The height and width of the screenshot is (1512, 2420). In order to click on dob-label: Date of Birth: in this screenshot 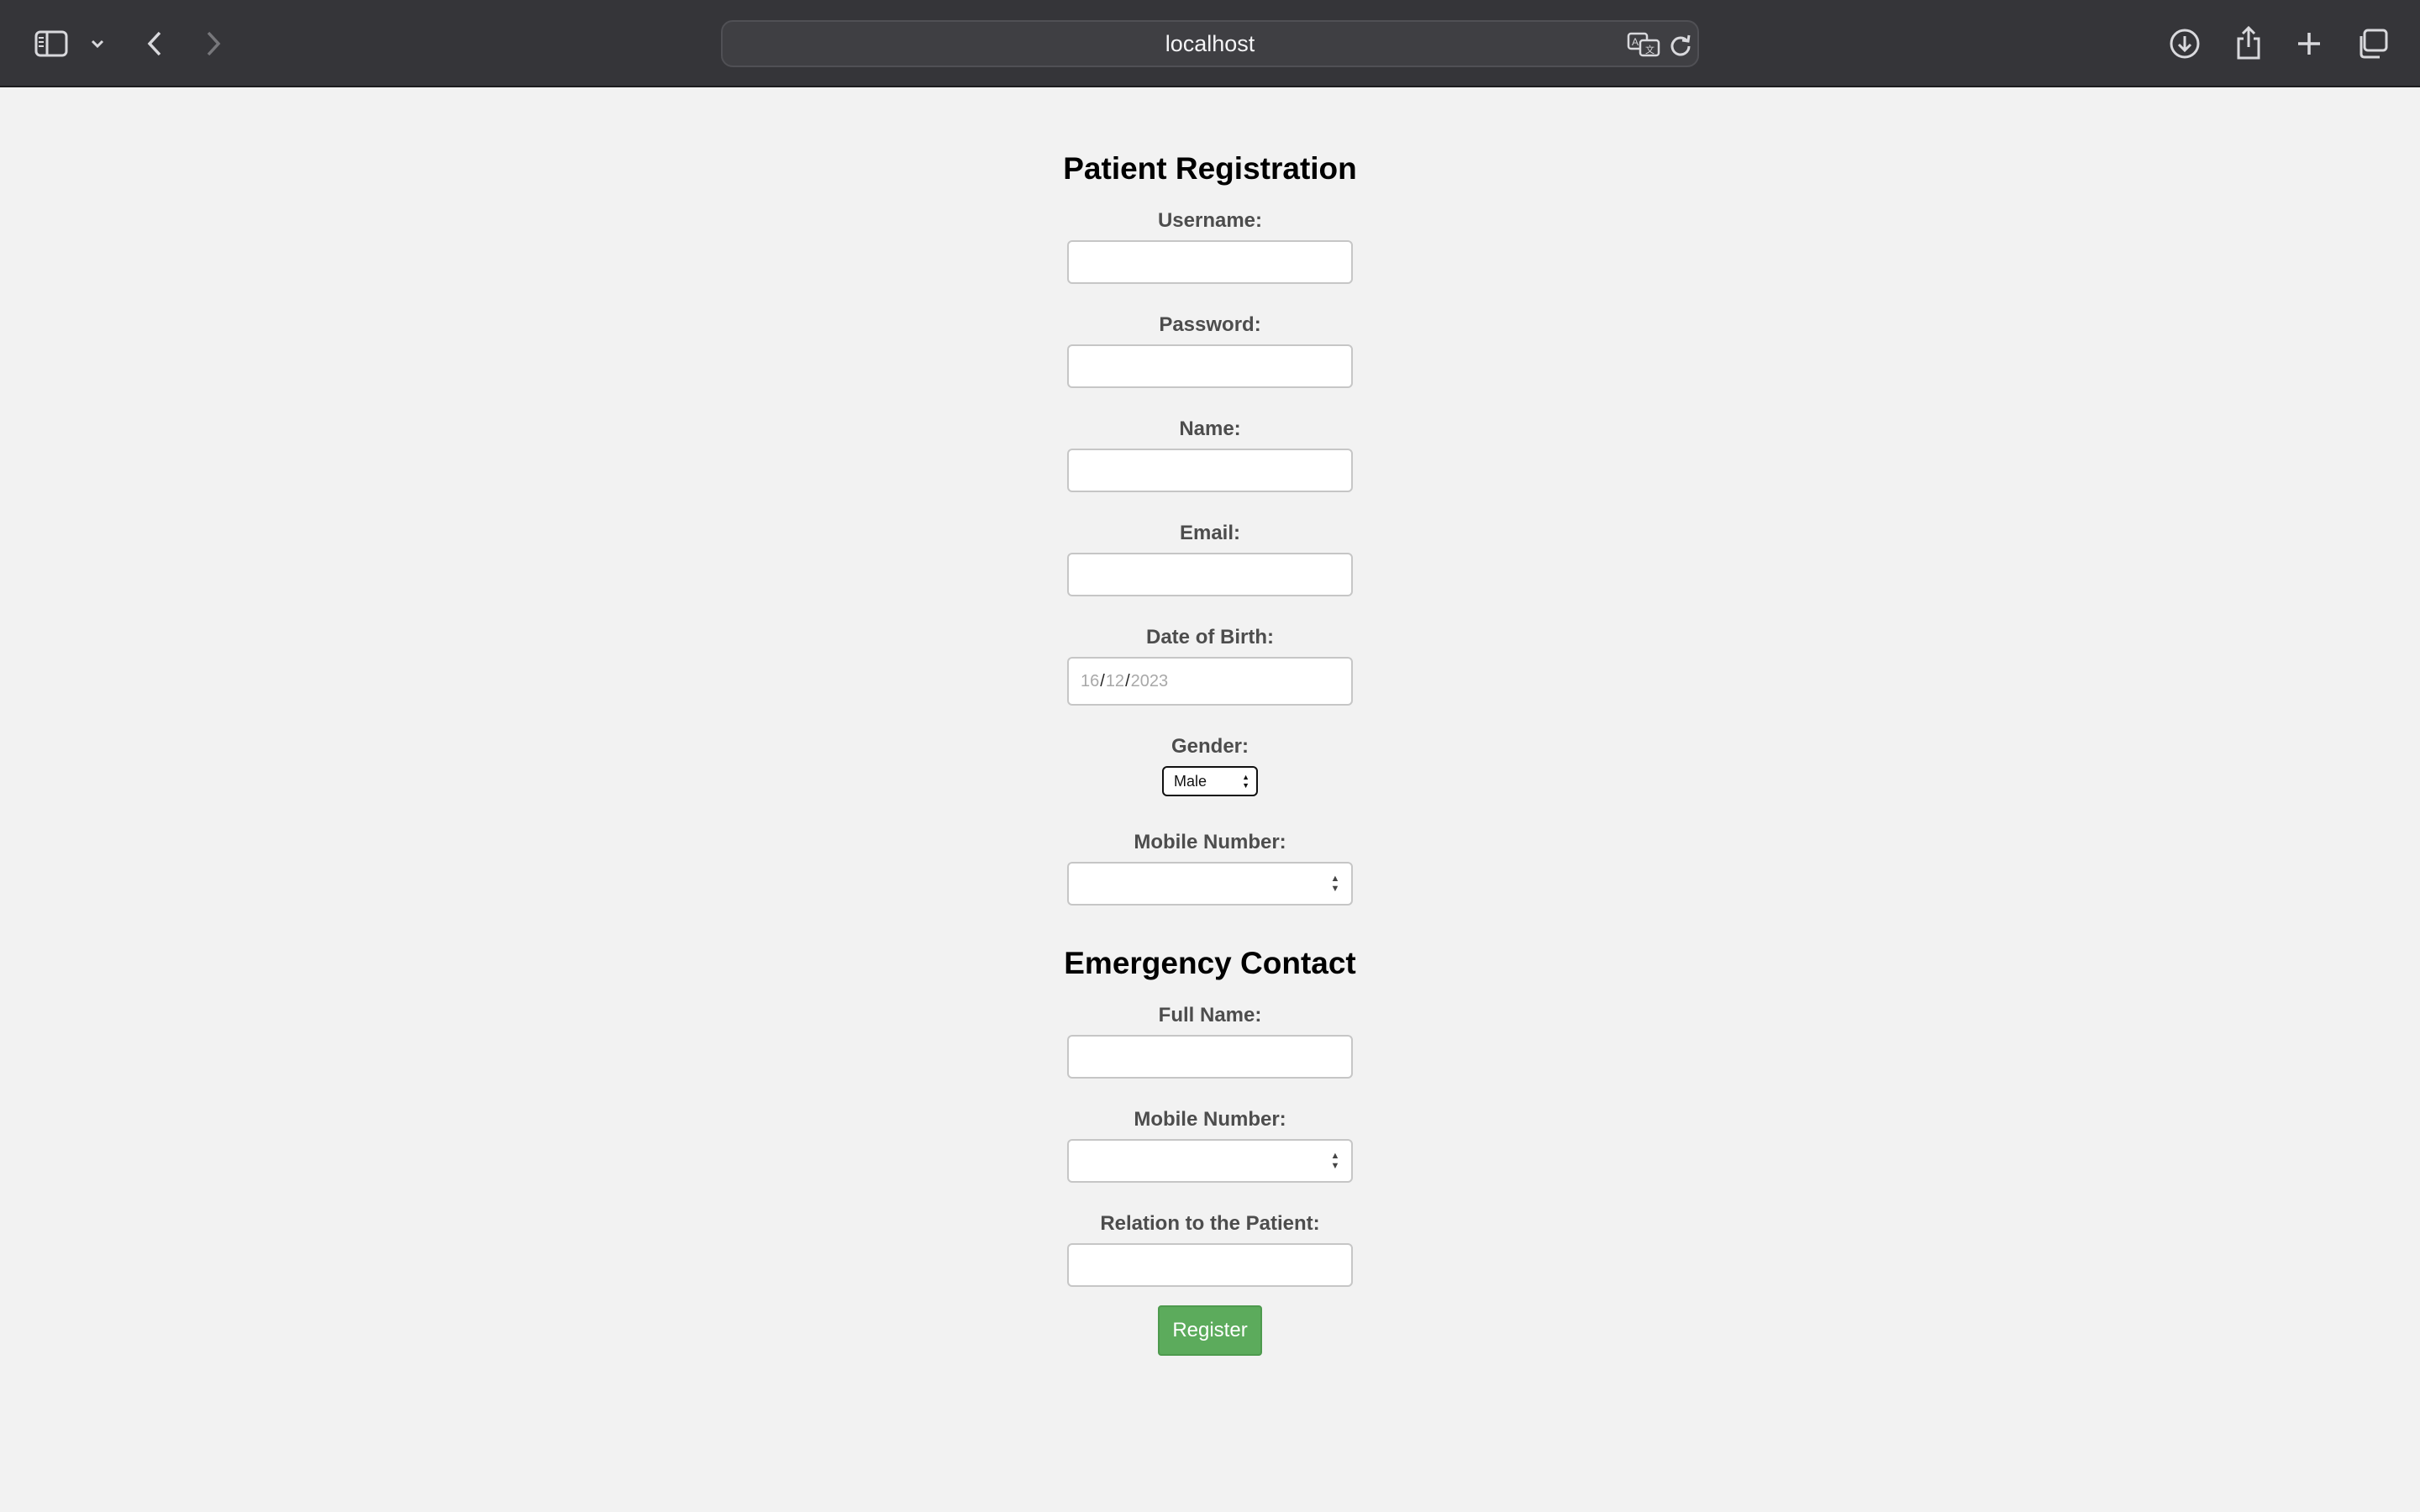, I will do `click(1210, 637)`.